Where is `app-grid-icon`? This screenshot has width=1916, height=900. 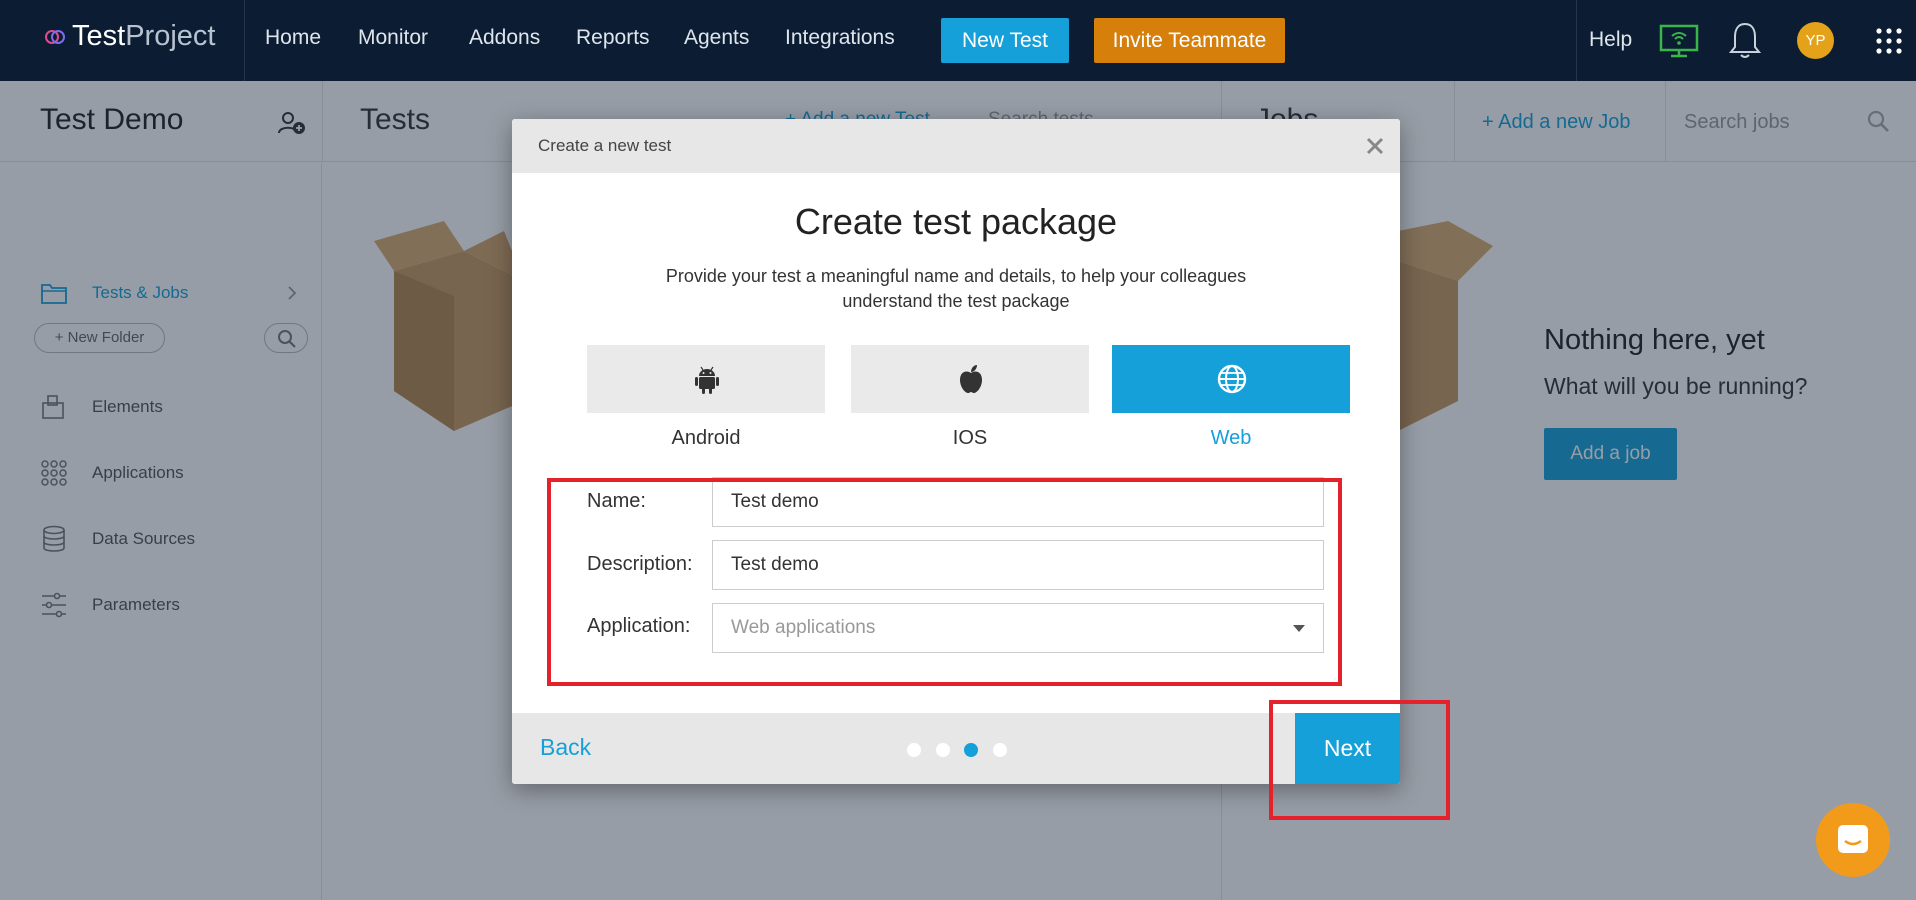
app-grid-icon is located at coordinates (1889, 41).